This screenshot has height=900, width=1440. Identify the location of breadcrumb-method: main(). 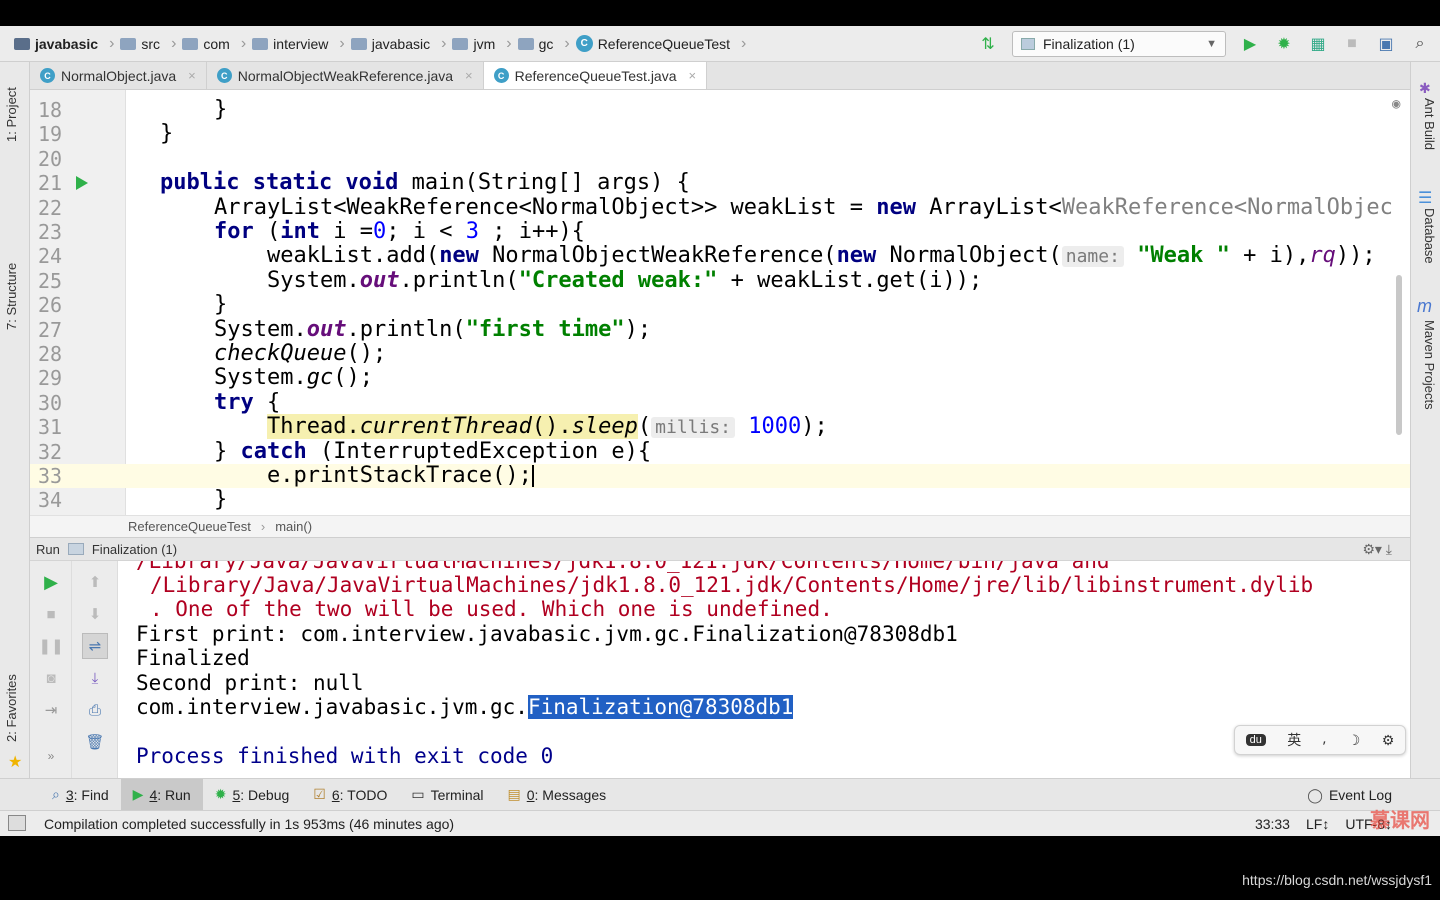
(293, 526).